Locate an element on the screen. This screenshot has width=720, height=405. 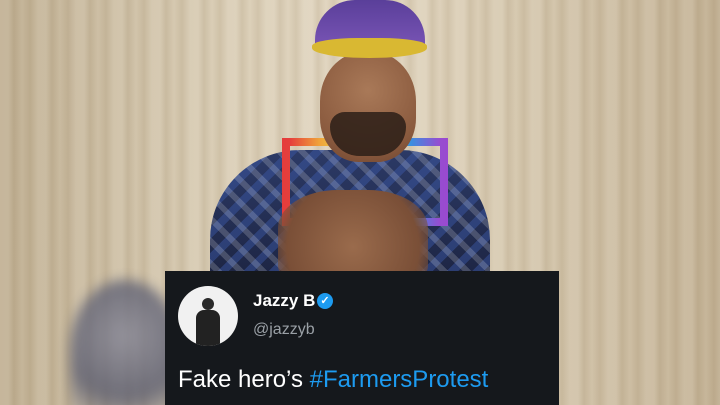
cap-brim is located at coordinates (369, 48).